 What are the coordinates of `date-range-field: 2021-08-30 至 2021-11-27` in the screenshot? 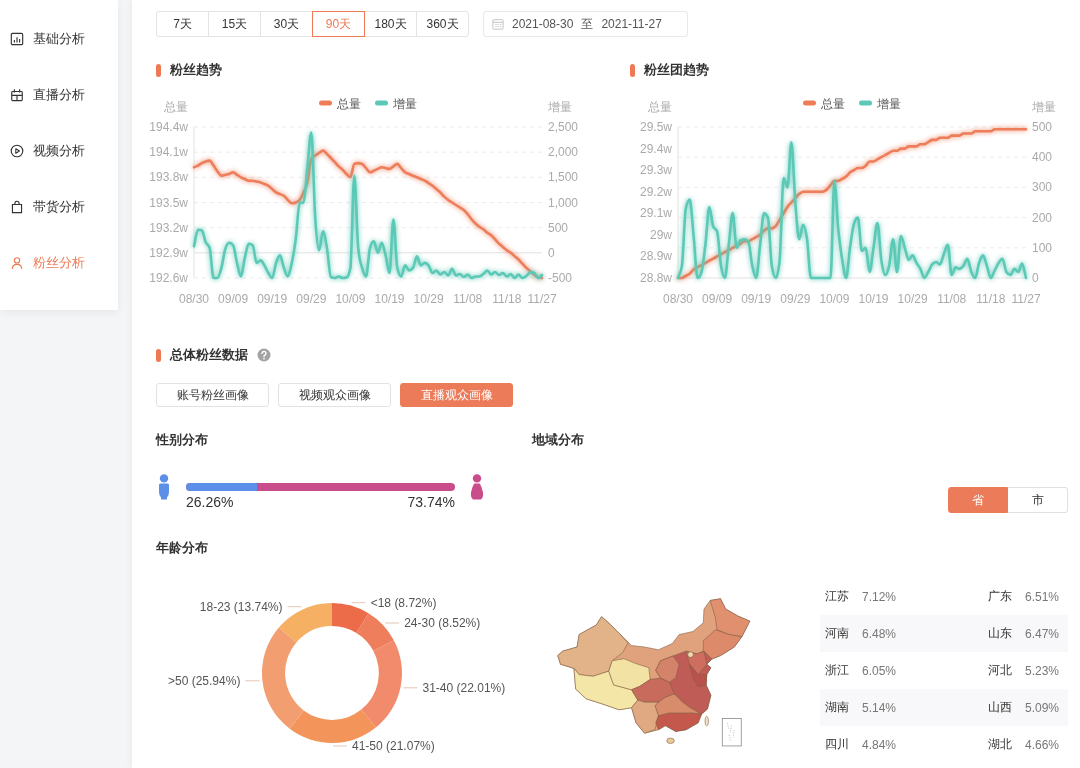 It's located at (585, 24).